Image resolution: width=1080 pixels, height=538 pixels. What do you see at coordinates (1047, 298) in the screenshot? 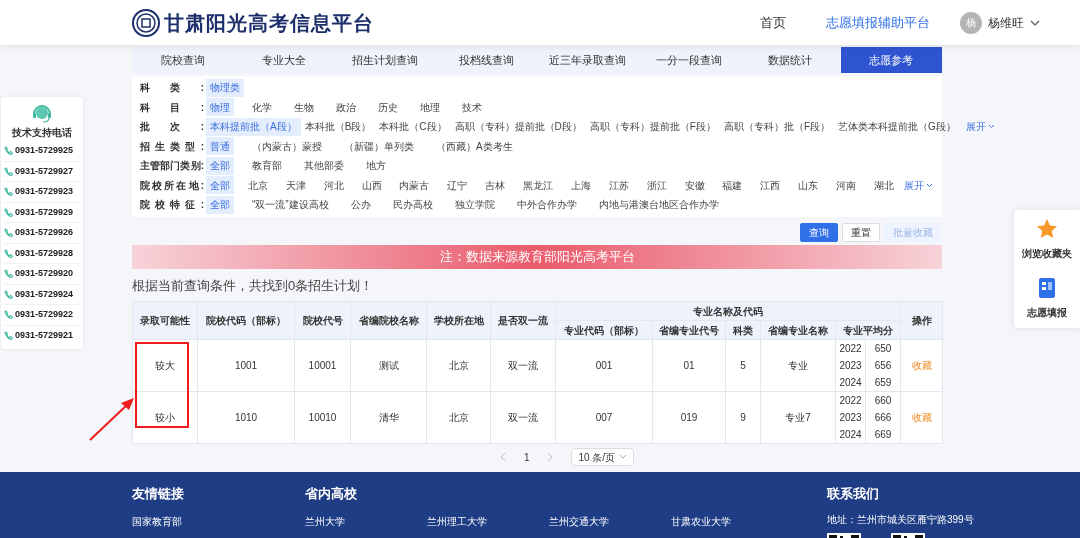
I see `side-shortcut: 志愿填报` at bounding box center [1047, 298].